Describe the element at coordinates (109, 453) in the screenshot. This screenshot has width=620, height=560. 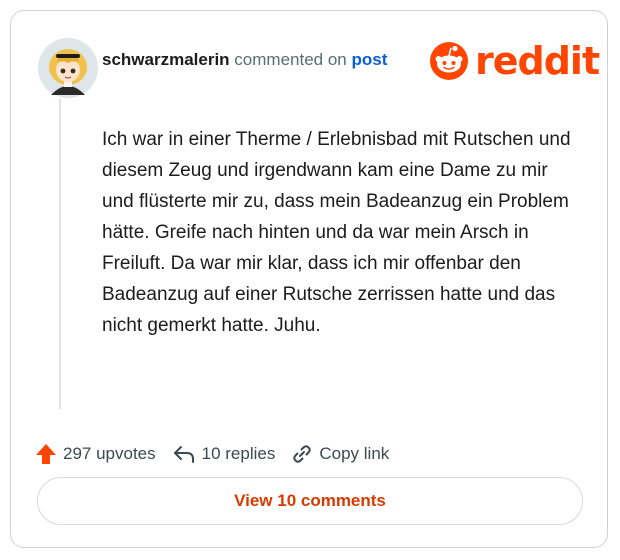
I see `upvote-count: 297 upvotes` at that location.